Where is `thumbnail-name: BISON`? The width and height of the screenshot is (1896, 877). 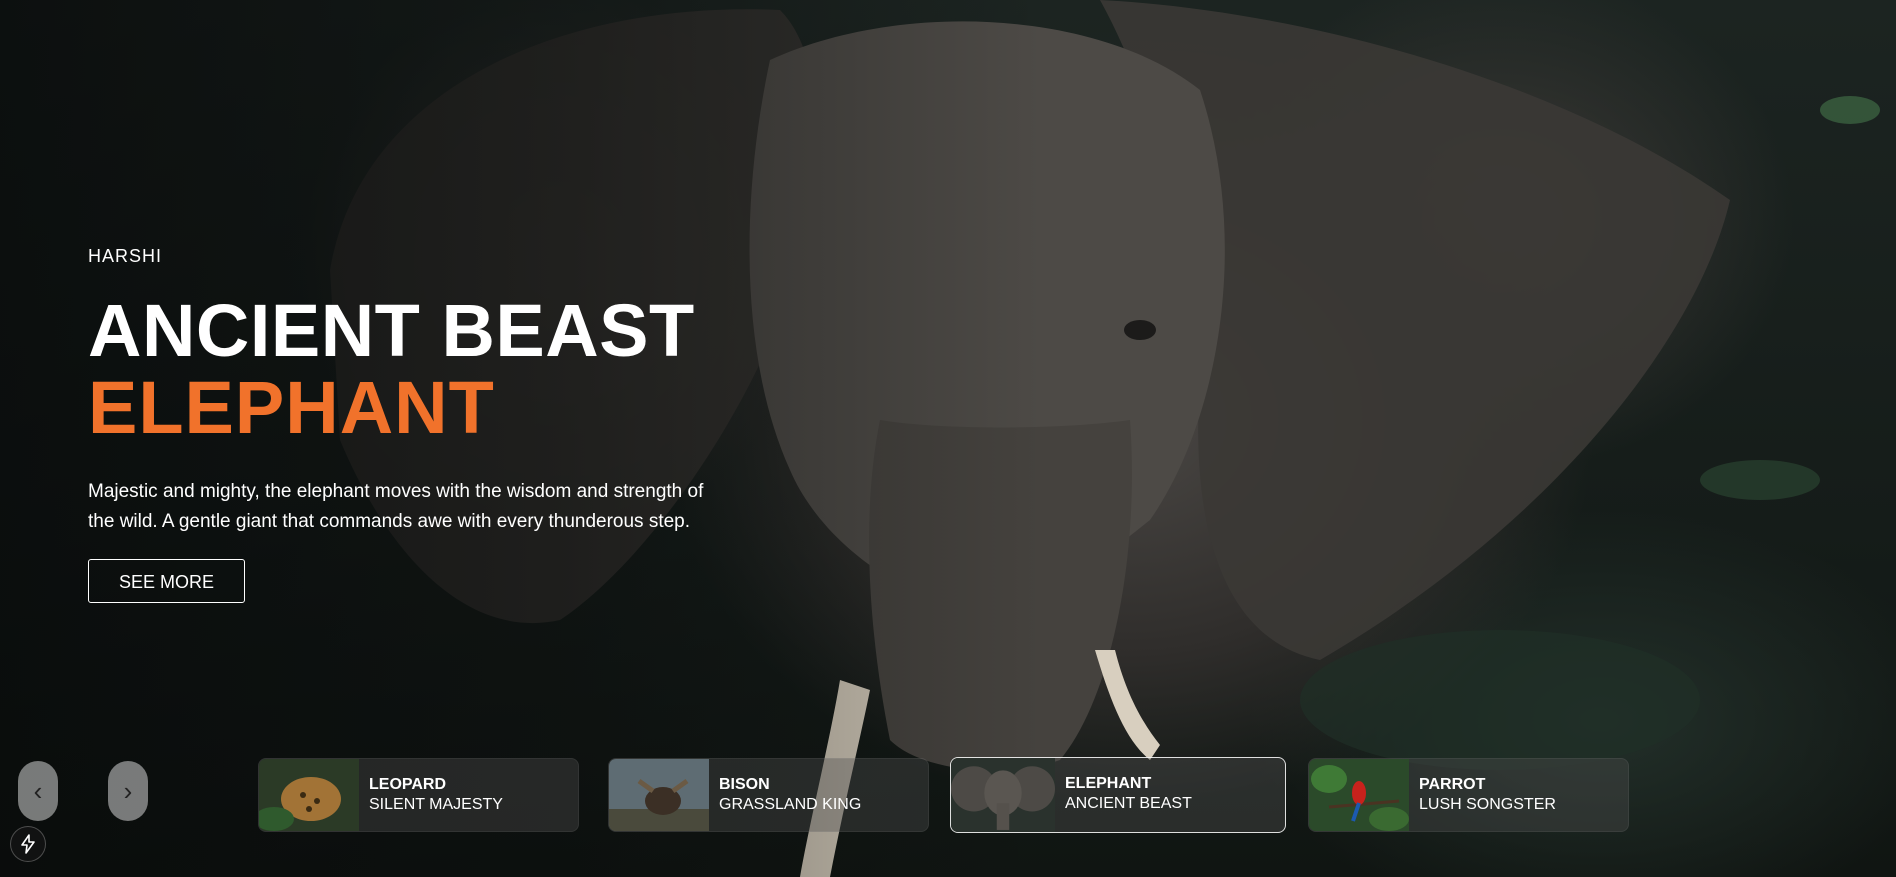
thumbnail-name: BISON is located at coordinates (744, 784).